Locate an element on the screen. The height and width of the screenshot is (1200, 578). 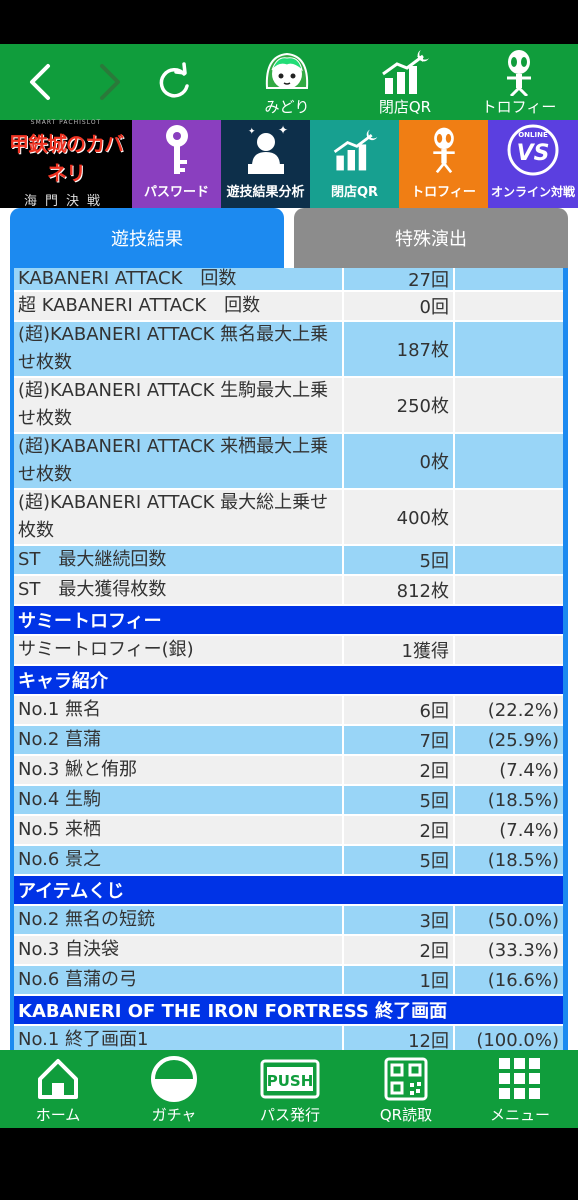
row-percent: (22.2%) is located at coordinates (508, 710).